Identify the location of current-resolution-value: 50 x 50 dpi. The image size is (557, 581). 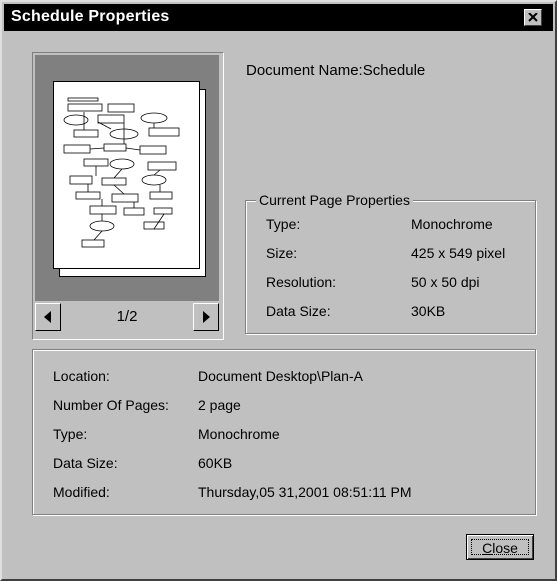
(445, 282).